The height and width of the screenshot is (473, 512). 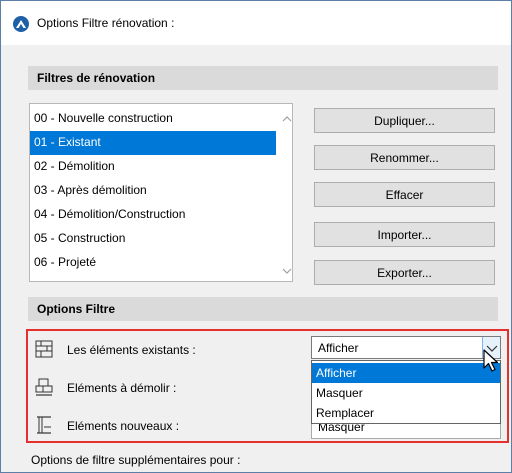 What do you see at coordinates (106, 23) in the screenshot?
I see `dialog-title: Options Filtre rénovation :` at bounding box center [106, 23].